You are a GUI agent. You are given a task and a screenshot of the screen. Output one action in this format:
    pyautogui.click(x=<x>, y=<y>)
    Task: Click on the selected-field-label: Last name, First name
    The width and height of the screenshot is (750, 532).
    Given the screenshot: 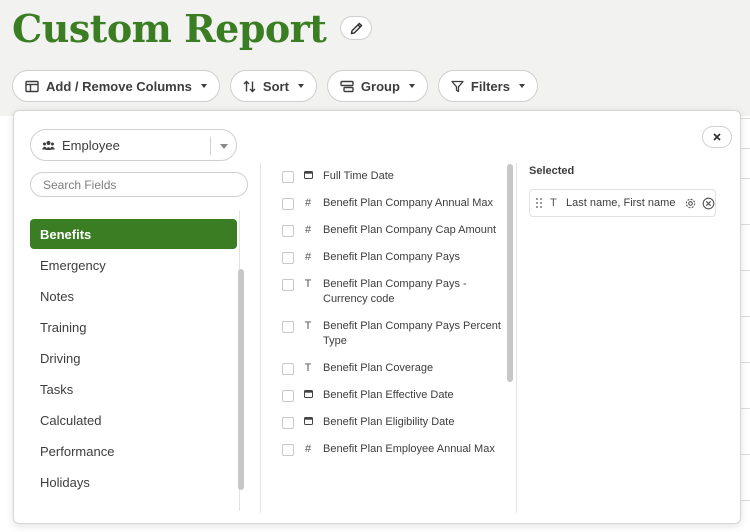 What is the action you would take?
    pyautogui.click(x=621, y=203)
    